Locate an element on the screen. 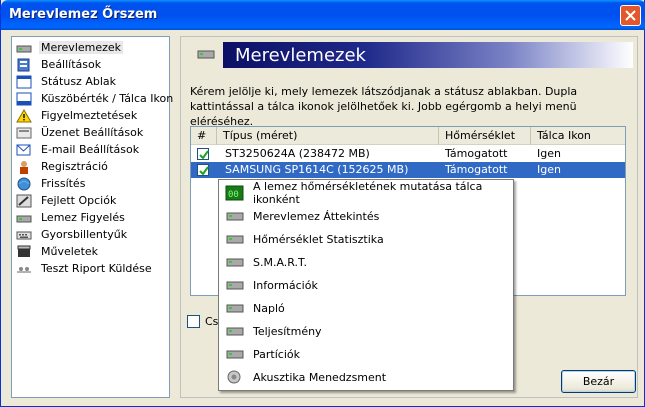  registration-icon is located at coordinates (24, 167).